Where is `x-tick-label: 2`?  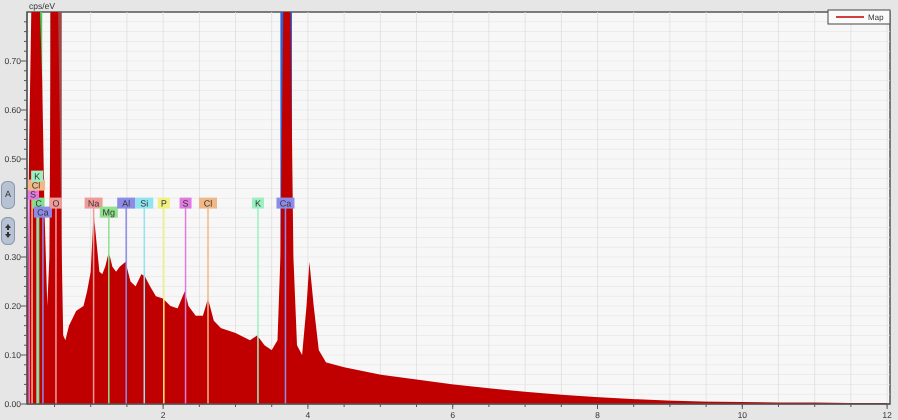
x-tick-label: 2 is located at coordinates (163, 415).